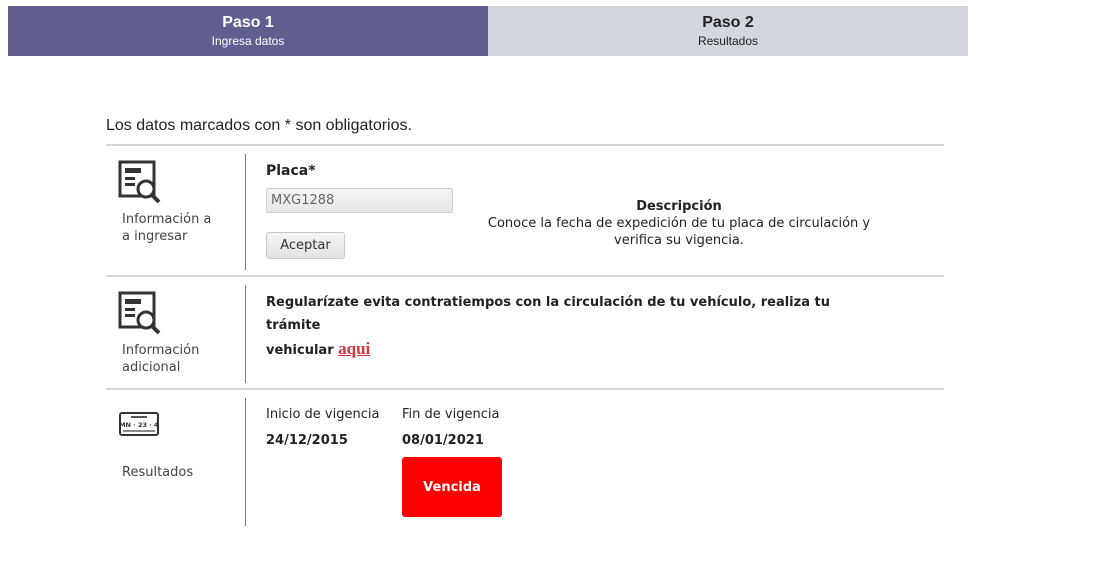 The height and width of the screenshot is (567, 1120). Describe the element at coordinates (443, 440) in the screenshot. I see `end-validity-value: 08/01/2021` at that location.